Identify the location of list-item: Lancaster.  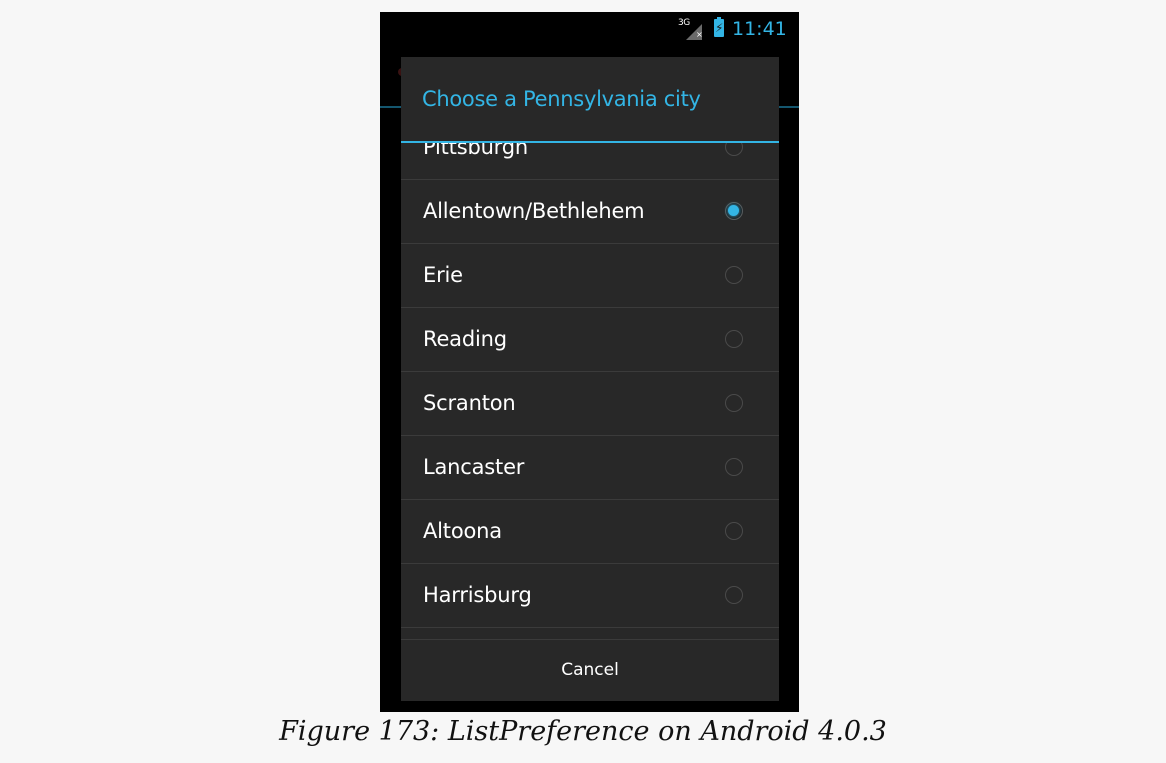
(590, 468).